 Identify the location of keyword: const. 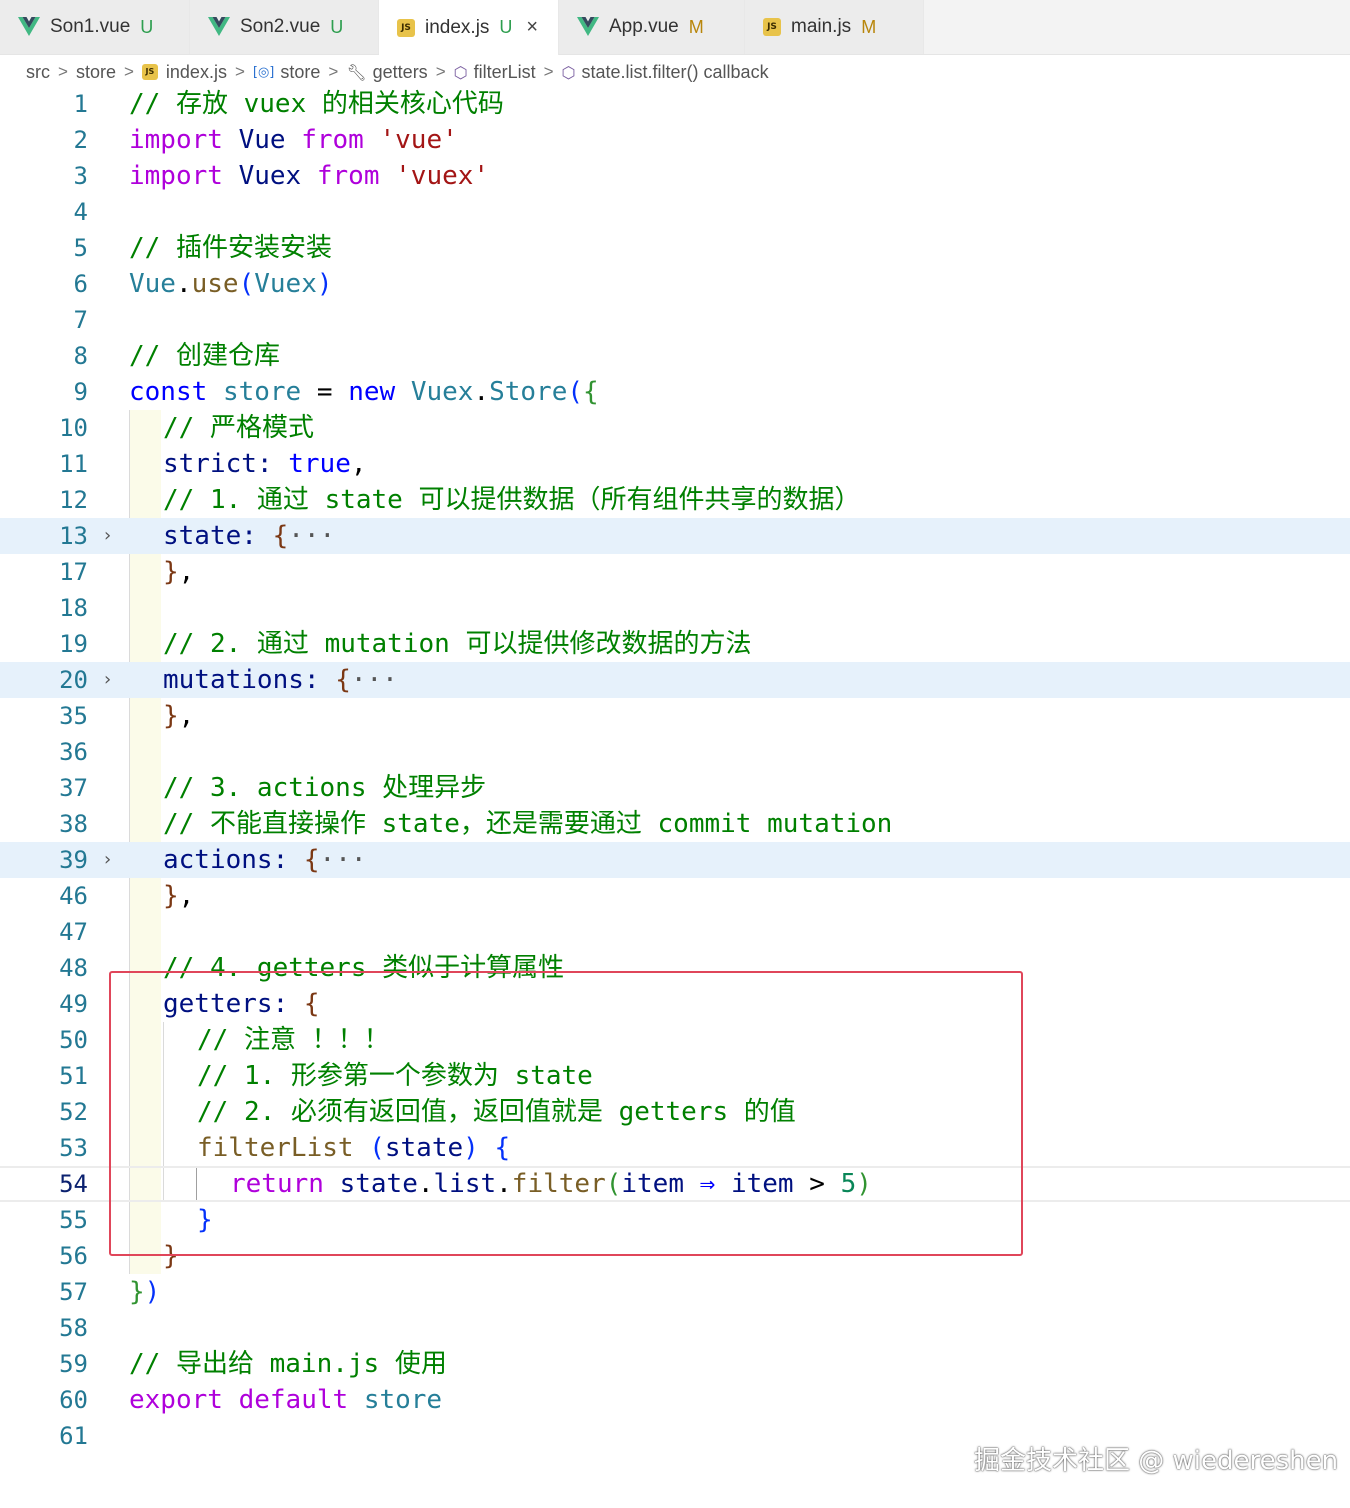
(168, 392).